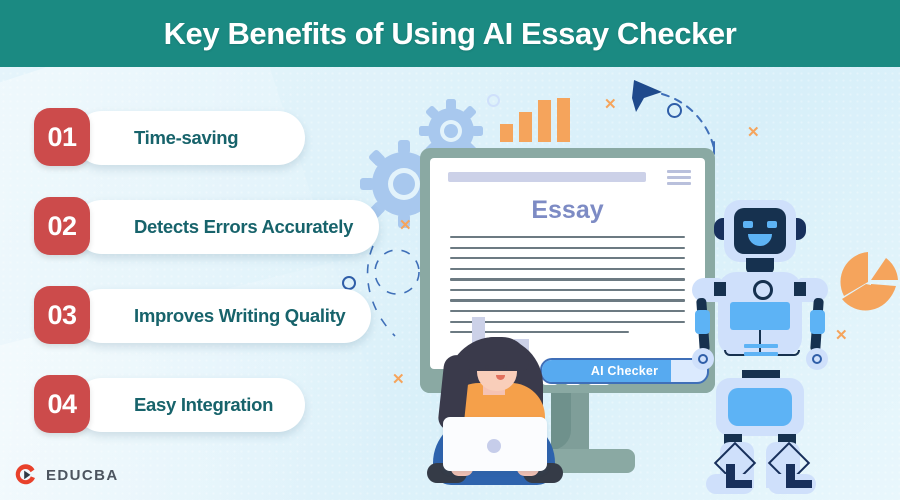  What do you see at coordinates (547, 177) in the screenshot?
I see `document-header-bar` at bounding box center [547, 177].